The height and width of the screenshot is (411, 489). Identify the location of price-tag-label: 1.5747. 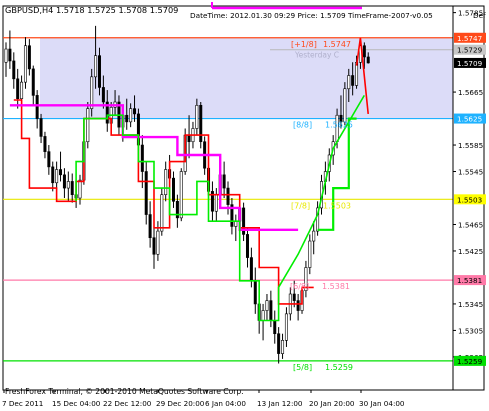
(469, 38).